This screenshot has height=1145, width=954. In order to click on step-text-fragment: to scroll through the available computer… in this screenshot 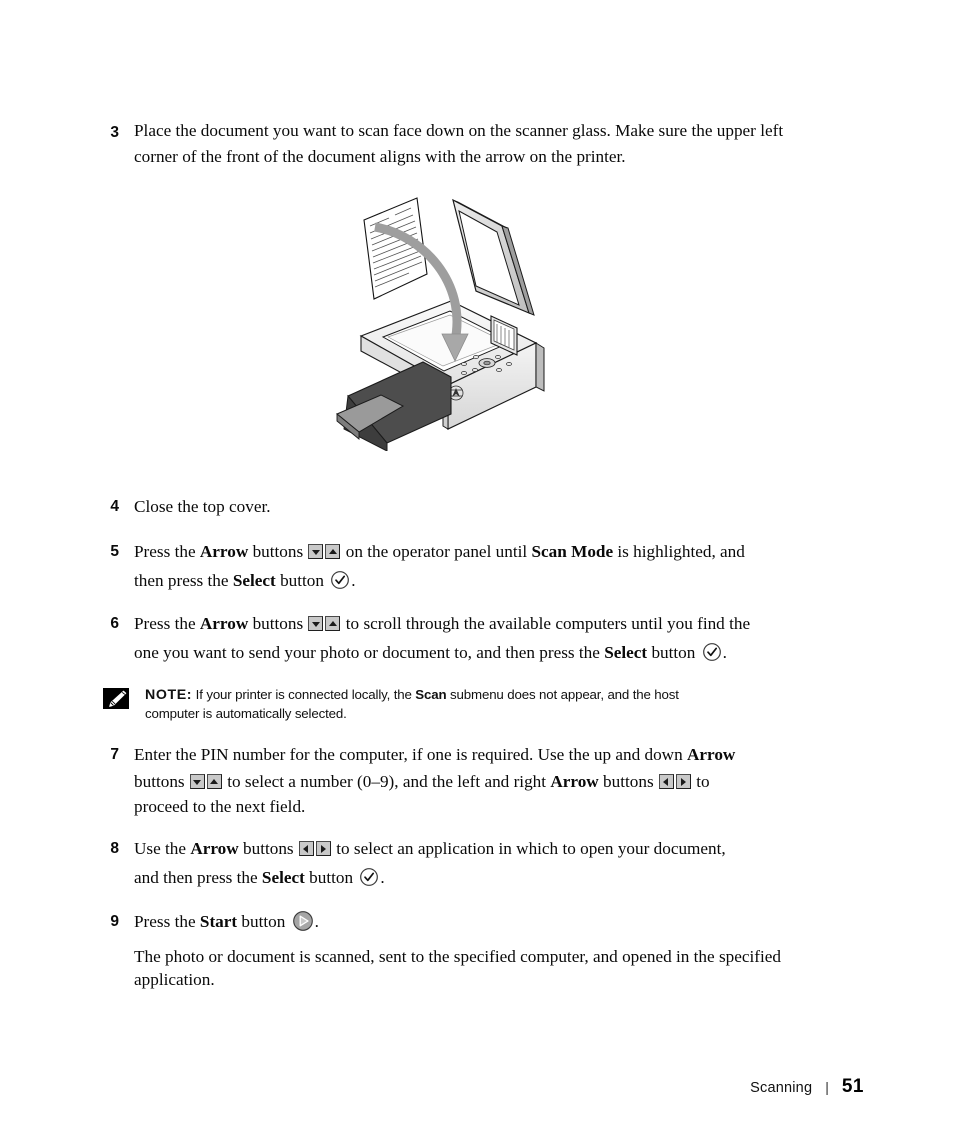, I will do `click(546, 623)`.